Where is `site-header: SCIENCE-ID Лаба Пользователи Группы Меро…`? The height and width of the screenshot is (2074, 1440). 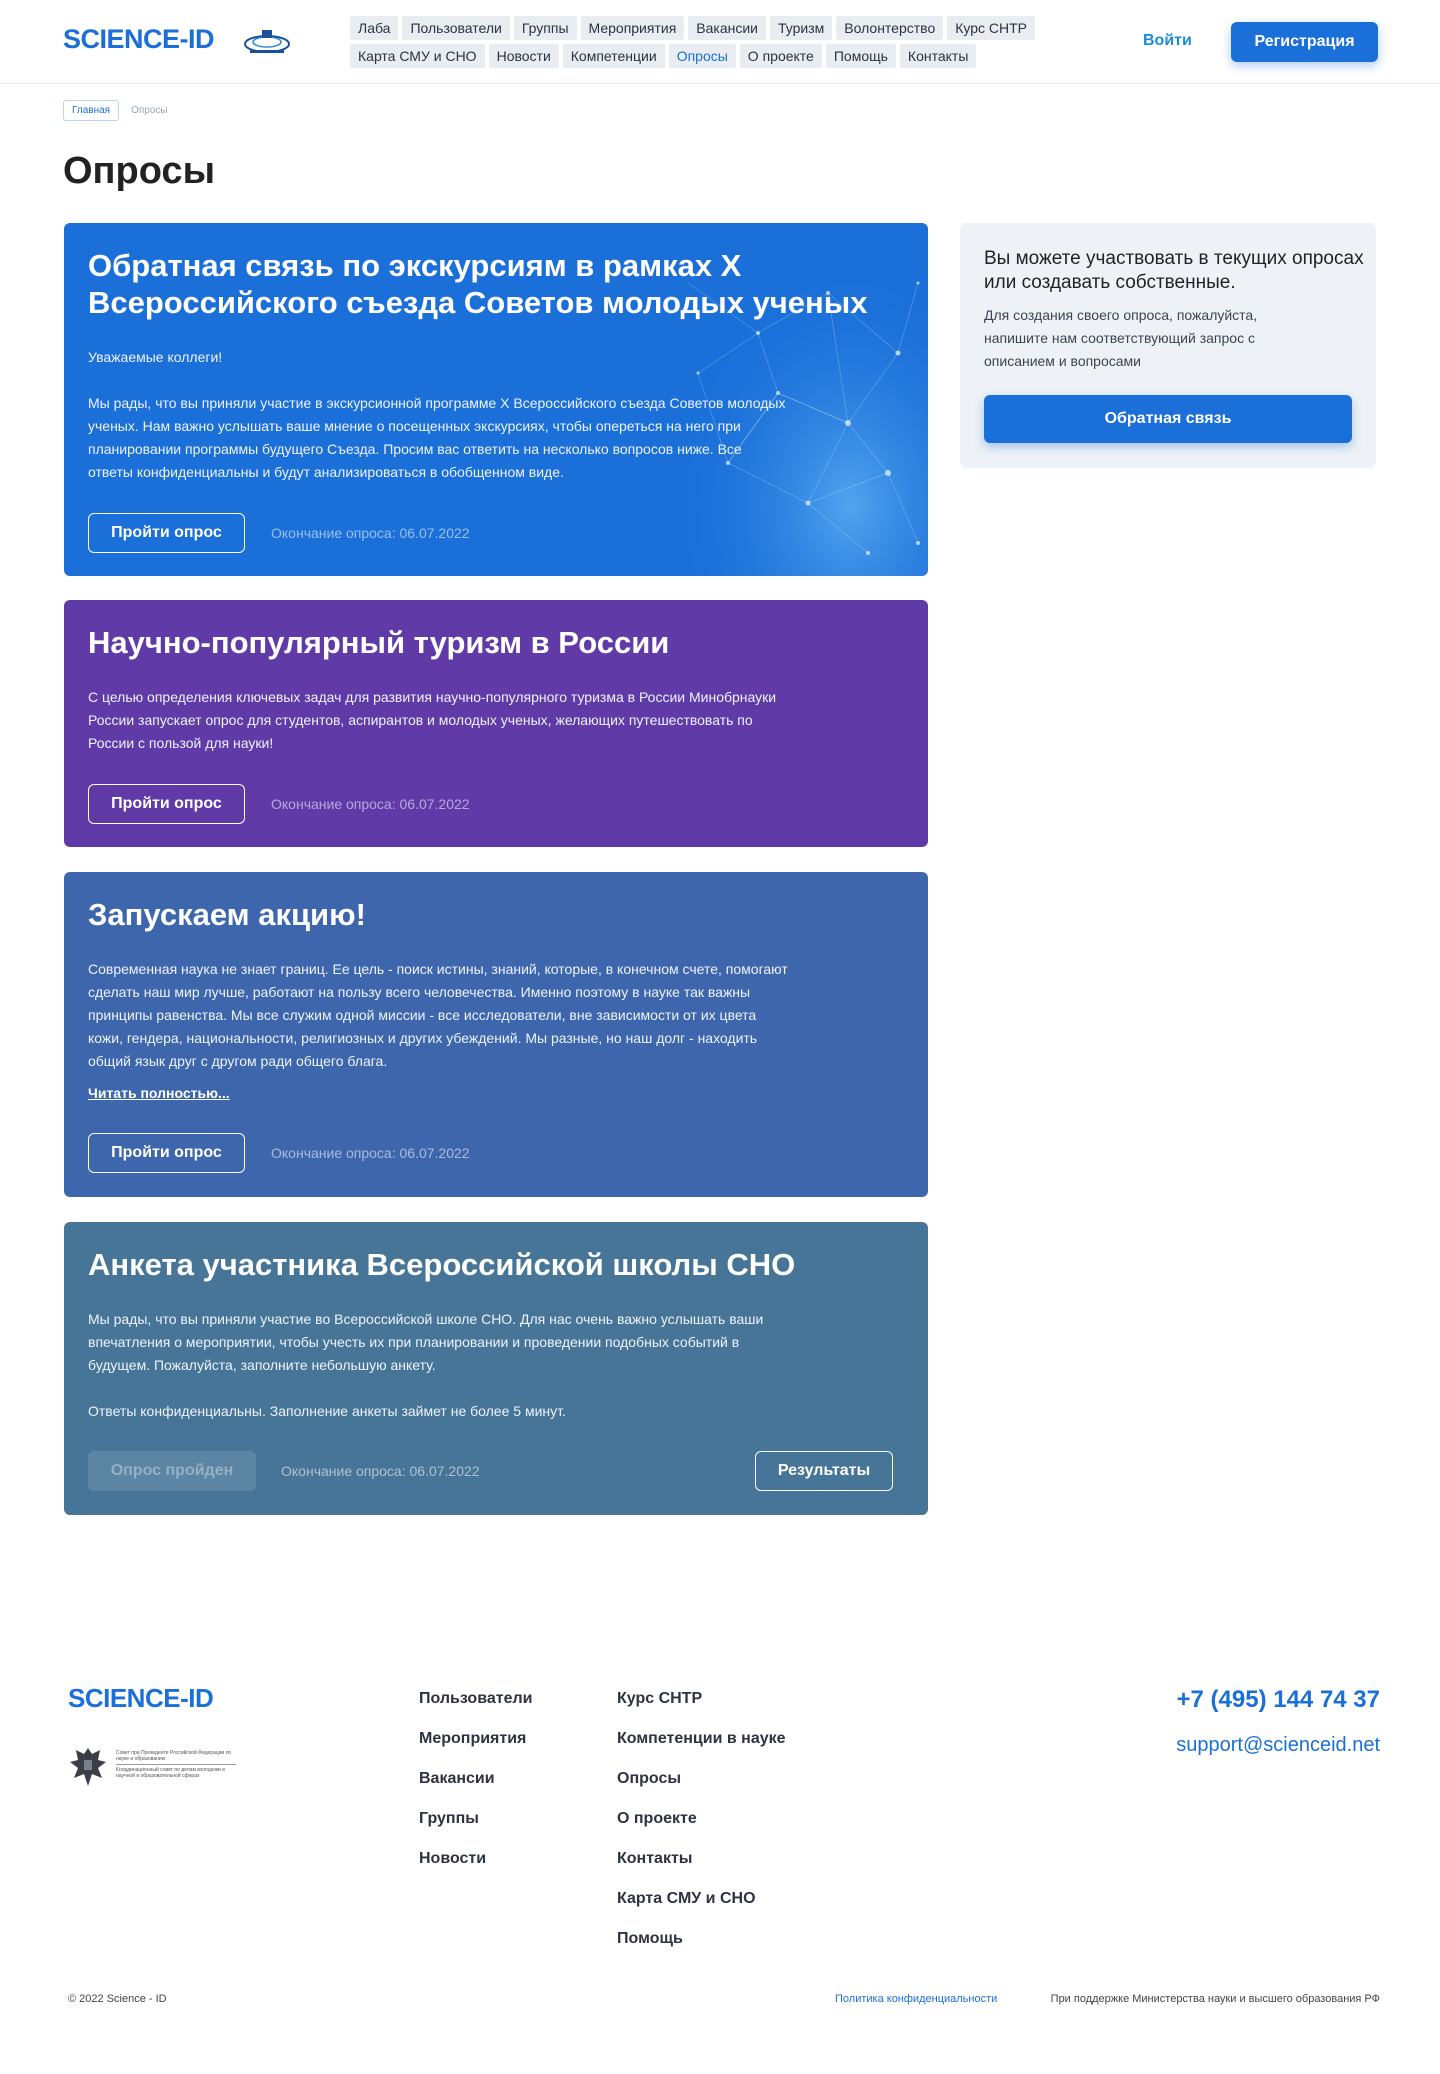
site-header: SCIENCE-ID Лаба Пользователи Группы Меро… is located at coordinates (720, 42).